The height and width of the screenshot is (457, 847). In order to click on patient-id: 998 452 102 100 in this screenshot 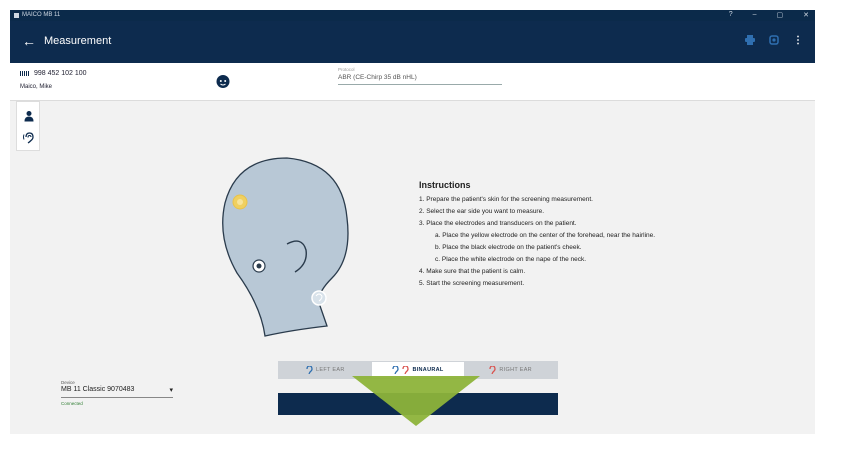, I will do `click(53, 73)`.